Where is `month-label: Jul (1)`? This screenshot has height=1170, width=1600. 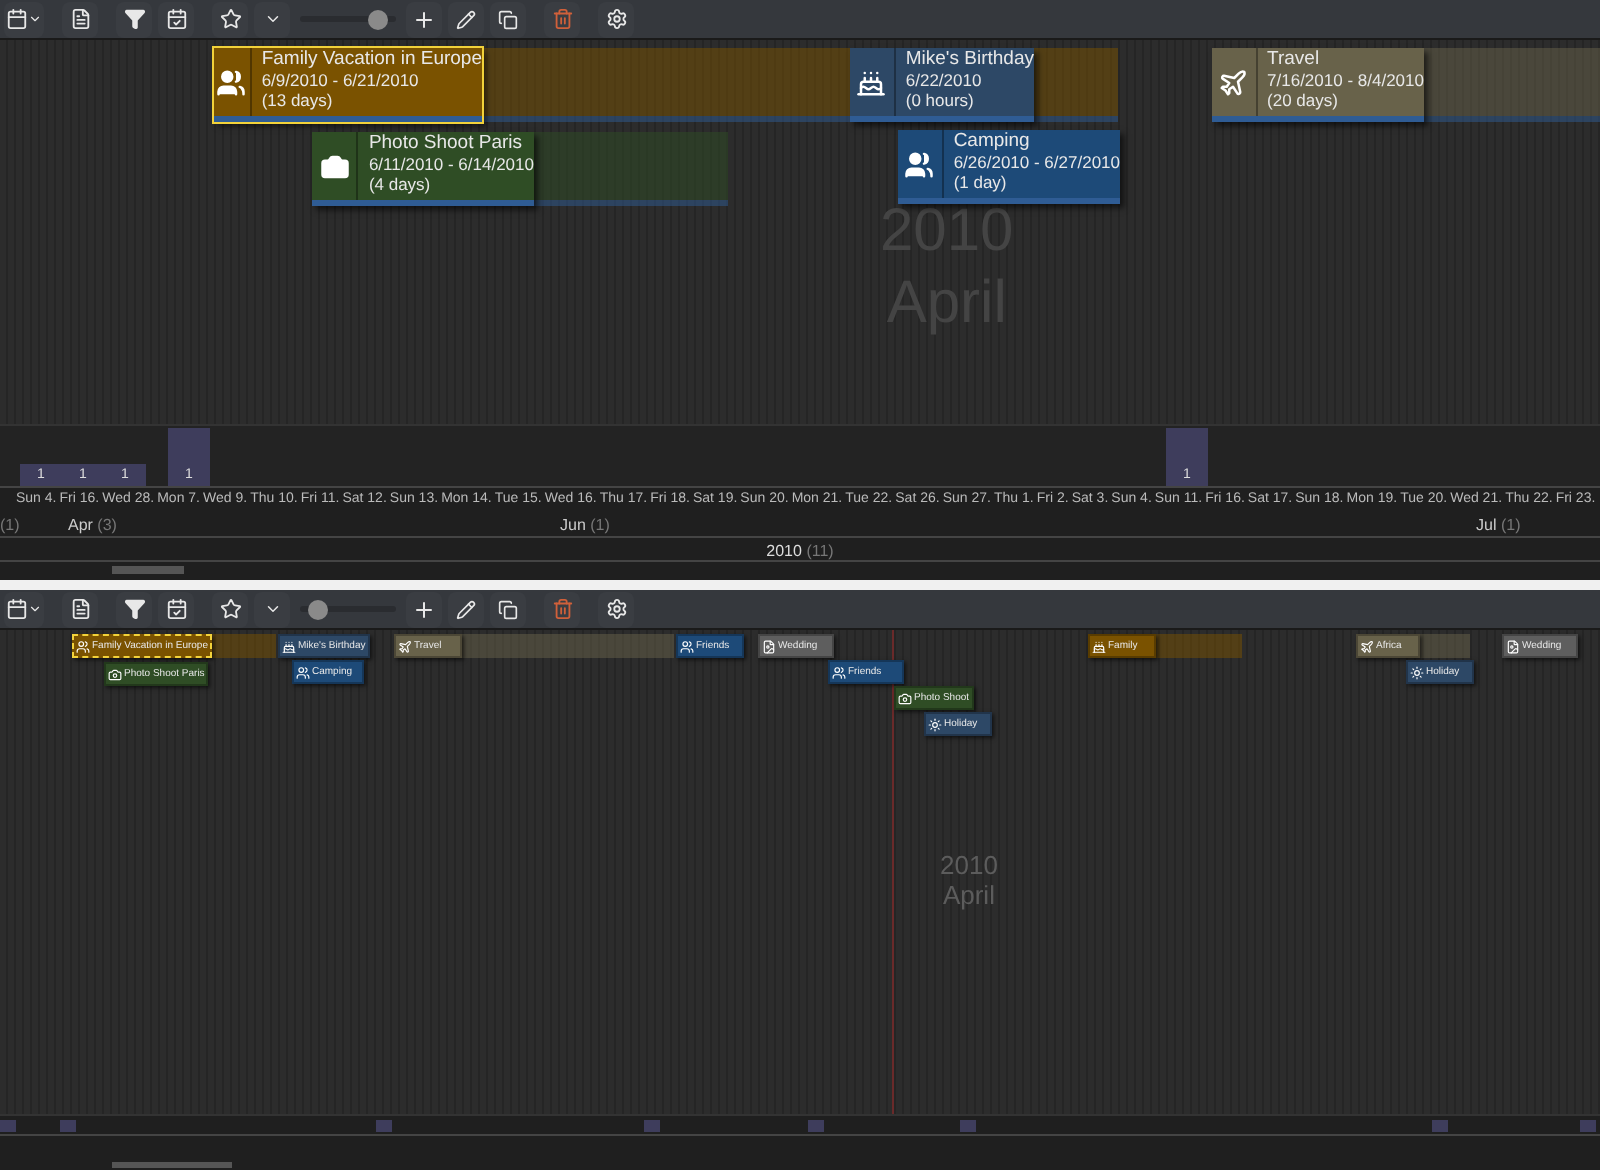
month-label: Jul (1) is located at coordinates (1498, 526).